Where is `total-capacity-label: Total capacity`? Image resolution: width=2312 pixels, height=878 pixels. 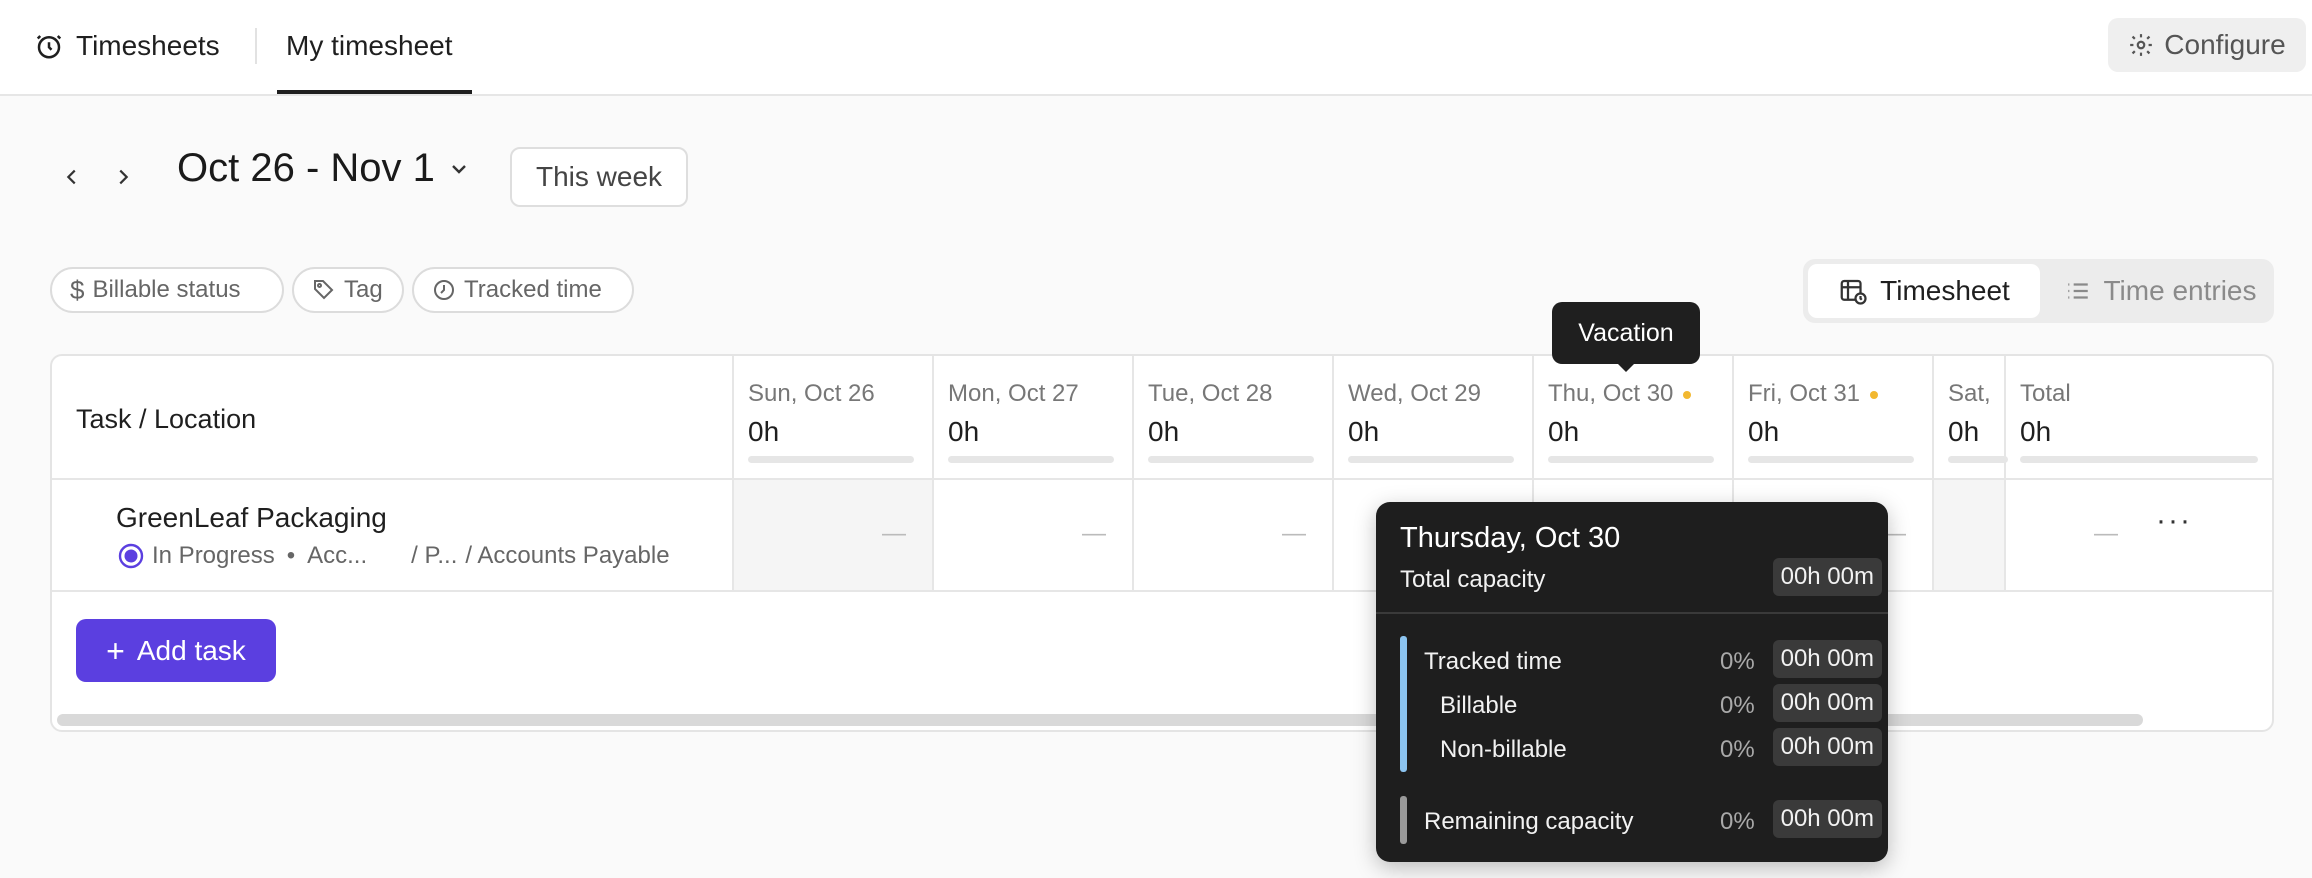 total-capacity-label: Total capacity is located at coordinates (1473, 579).